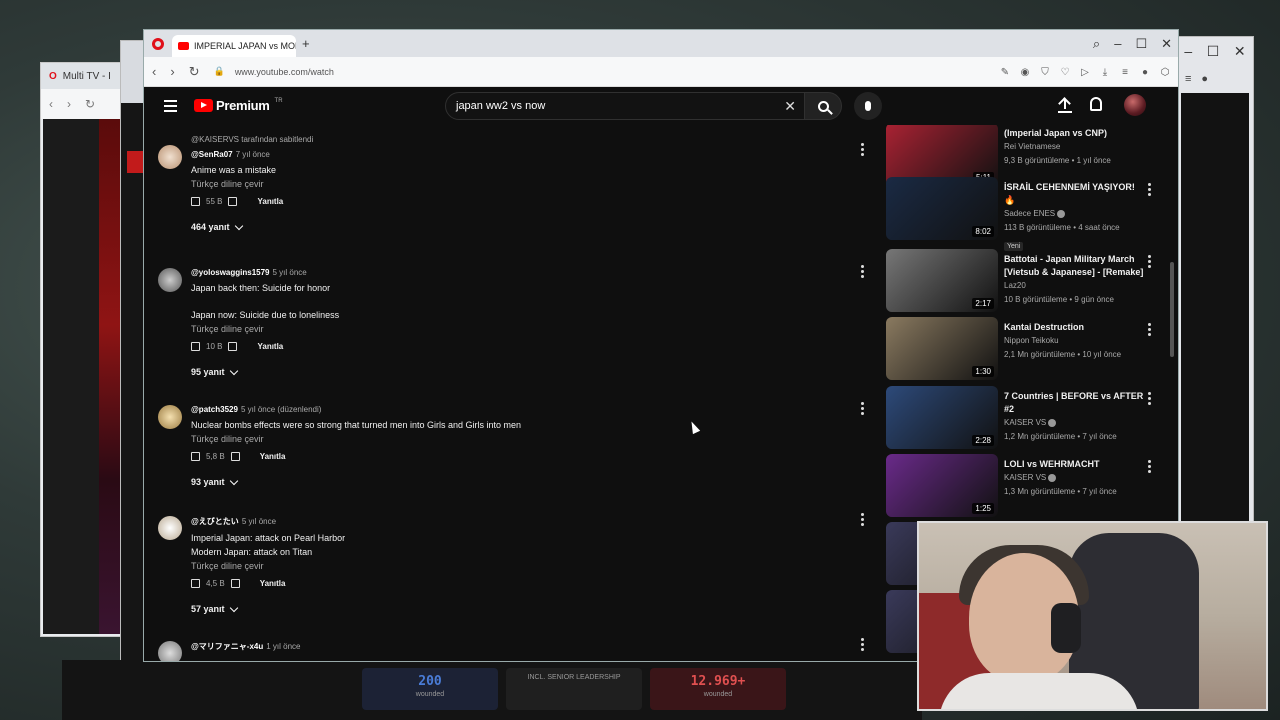 The height and width of the screenshot is (720, 1280). Describe the element at coordinates (942, 348) in the screenshot. I see `video-thumbnail: 1:30` at that location.